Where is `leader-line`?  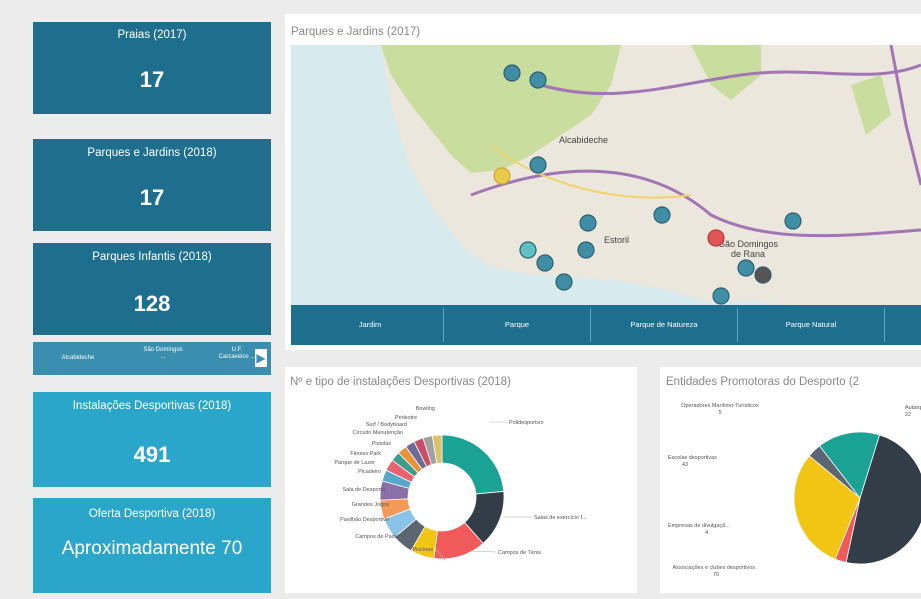
leader-line is located at coordinates (483, 551).